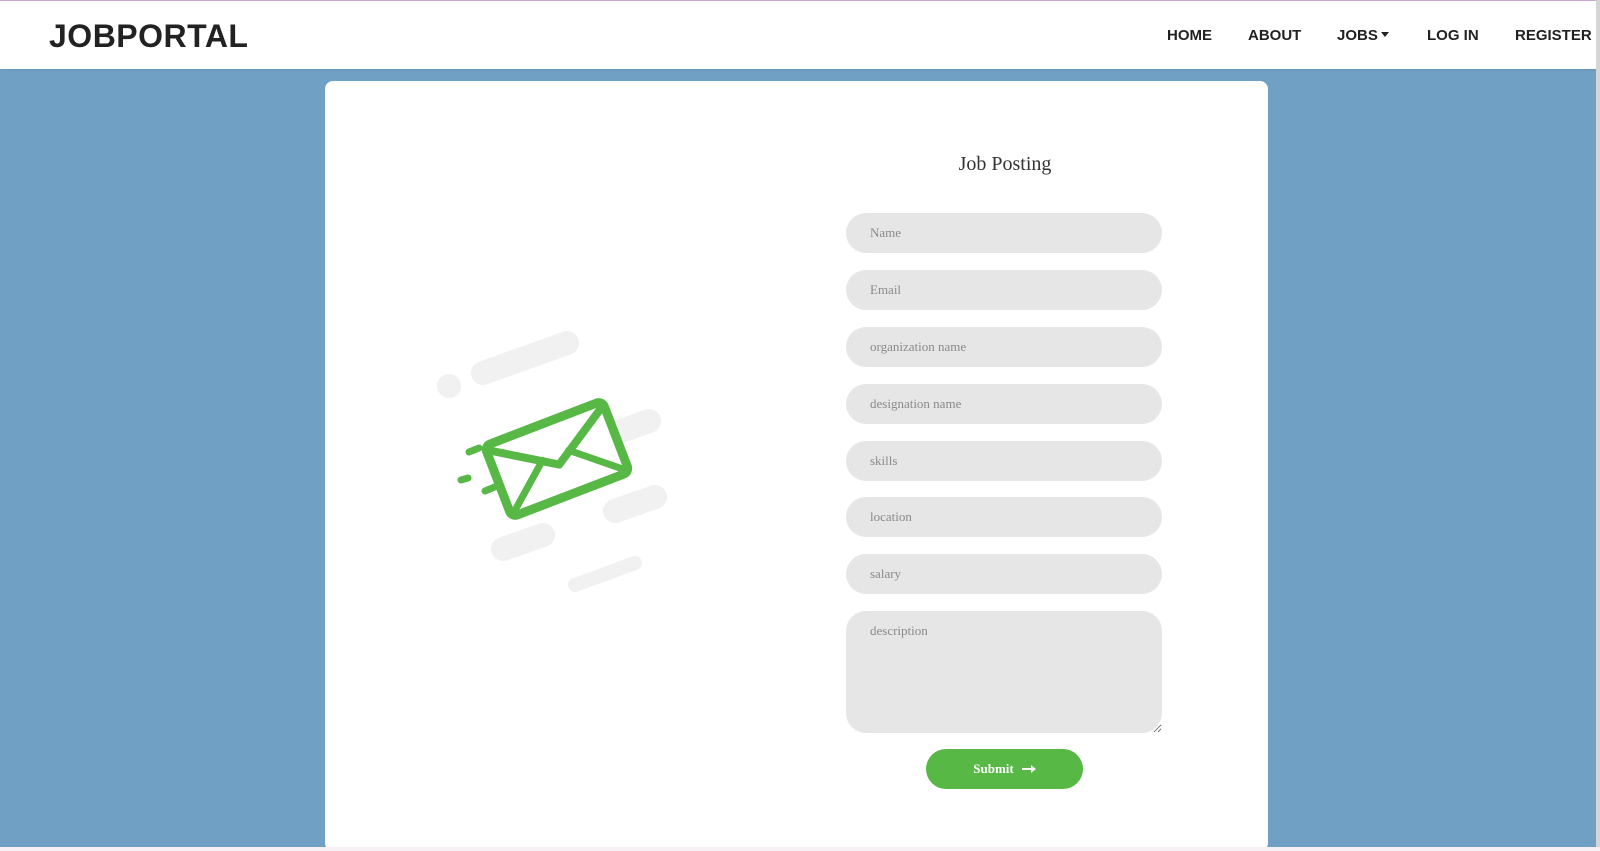 Image resolution: width=1600 pixels, height=851 pixels. Describe the element at coordinates (1028, 769) in the screenshot. I see `arrow-right-icon` at that location.